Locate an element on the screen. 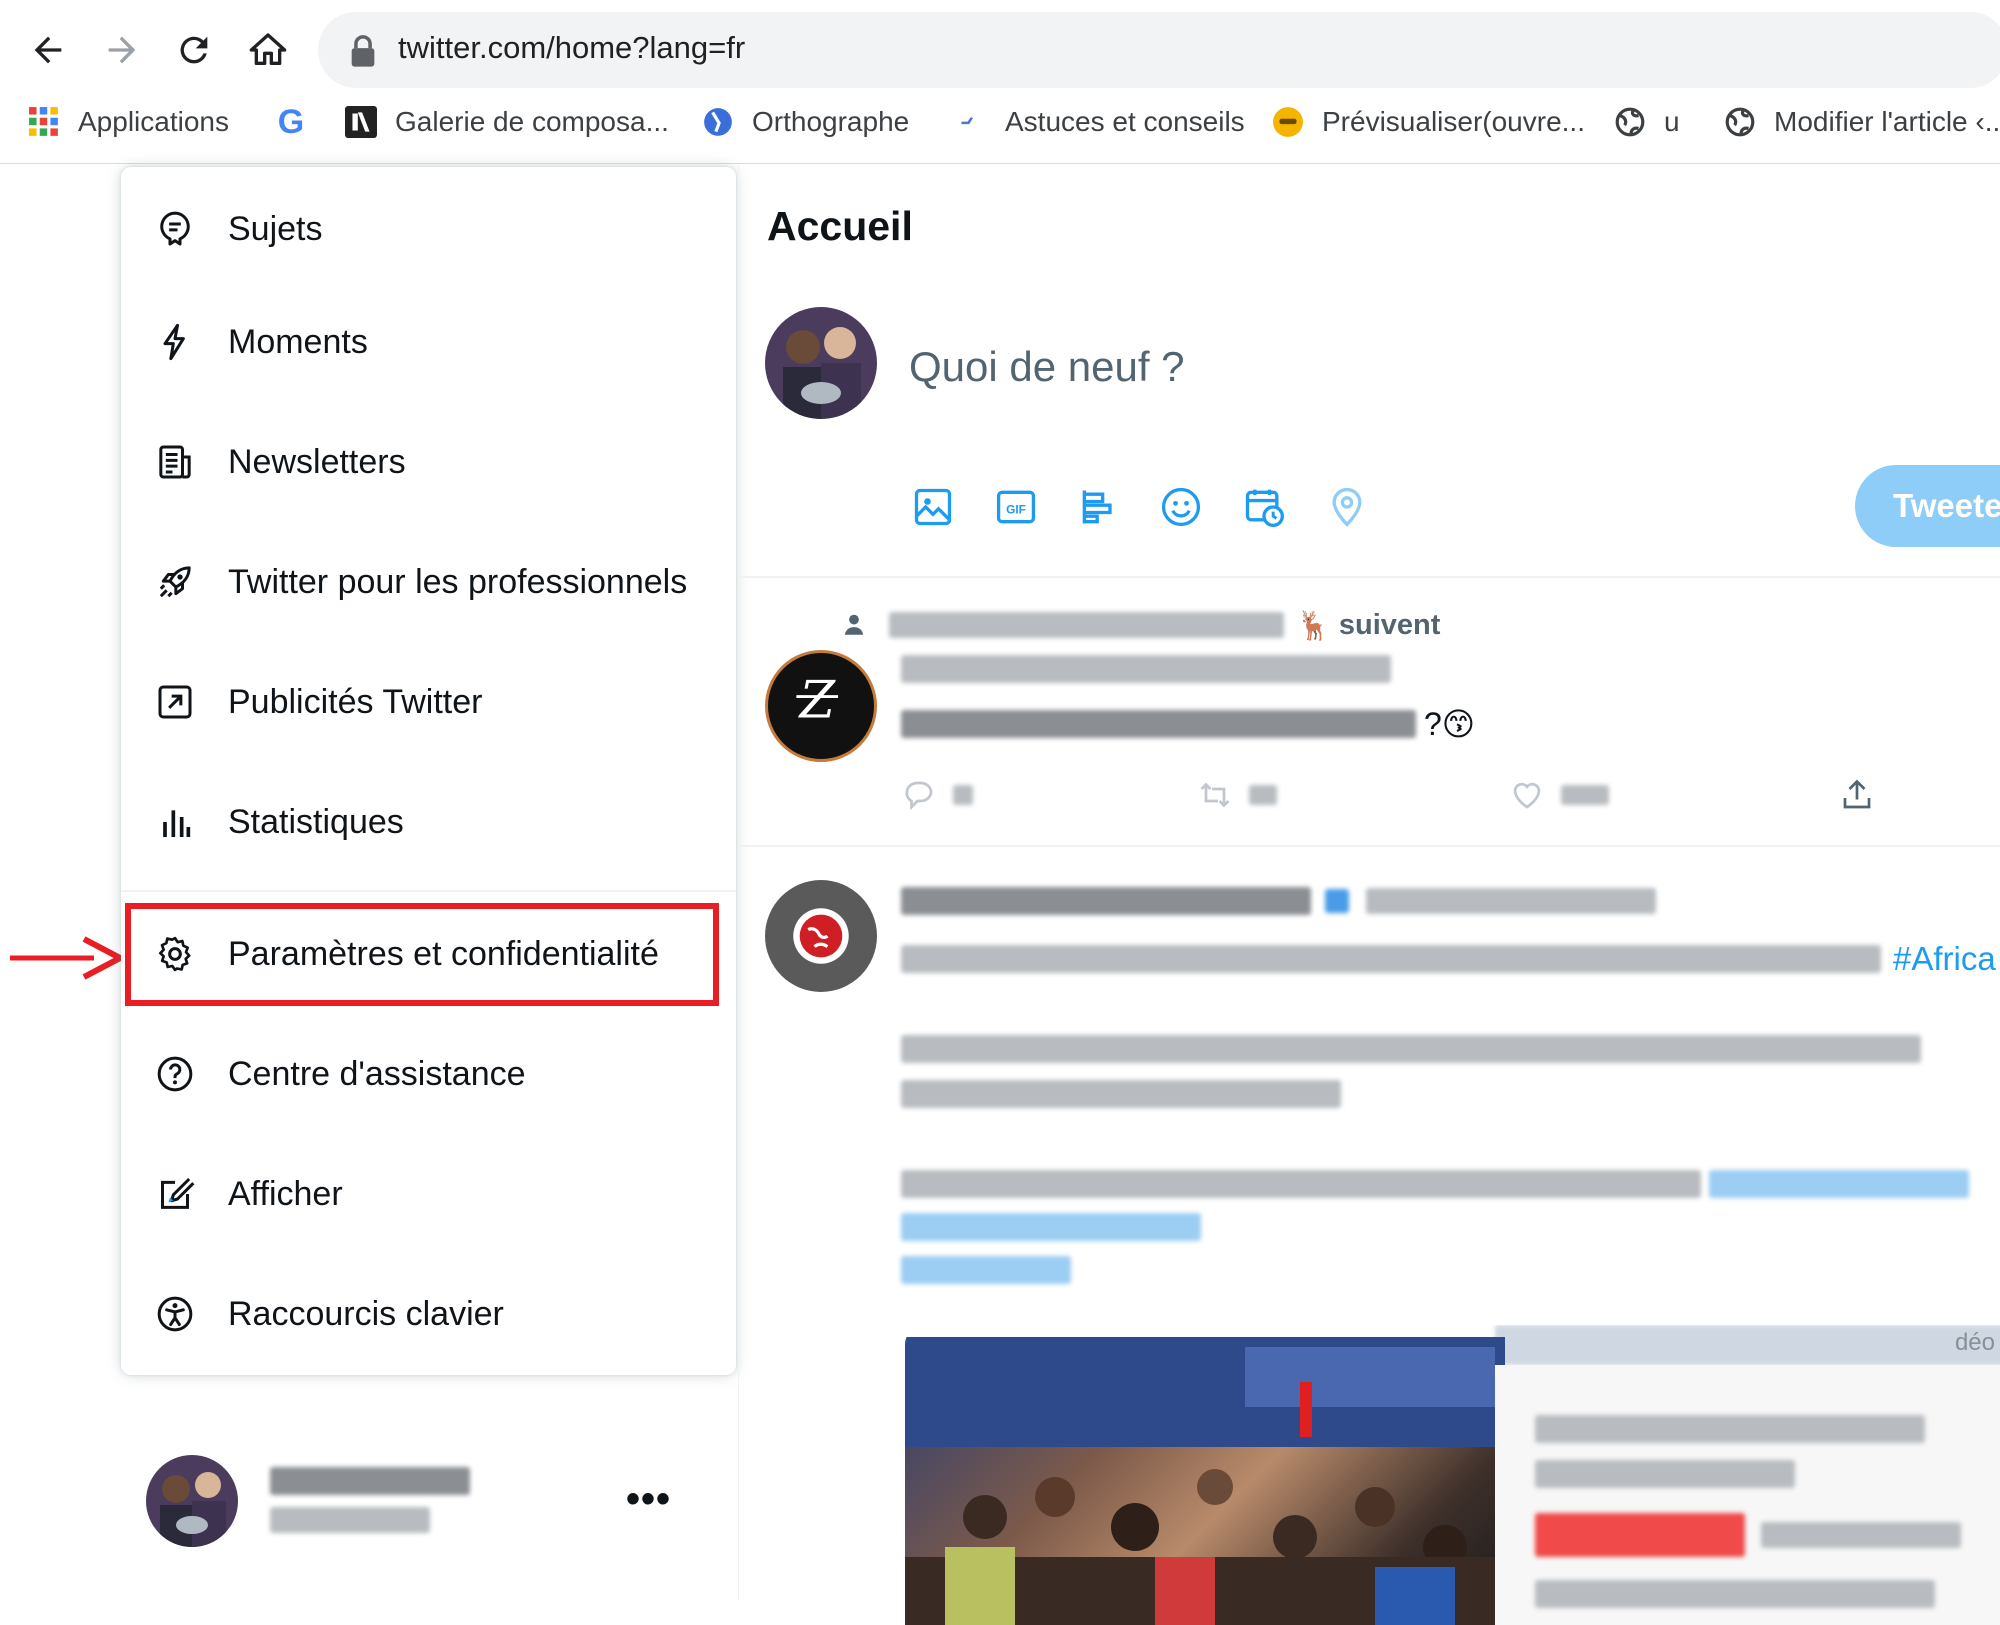 The width and height of the screenshot is (2000, 1625). menu-item-label: Publicités Twitter is located at coordinates (355, 701).